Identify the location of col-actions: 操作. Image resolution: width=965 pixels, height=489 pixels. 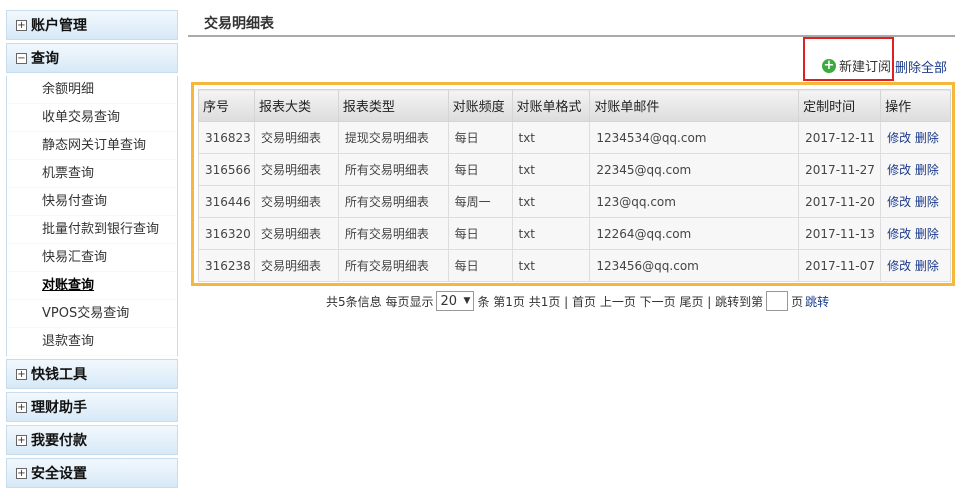
(915, 105).